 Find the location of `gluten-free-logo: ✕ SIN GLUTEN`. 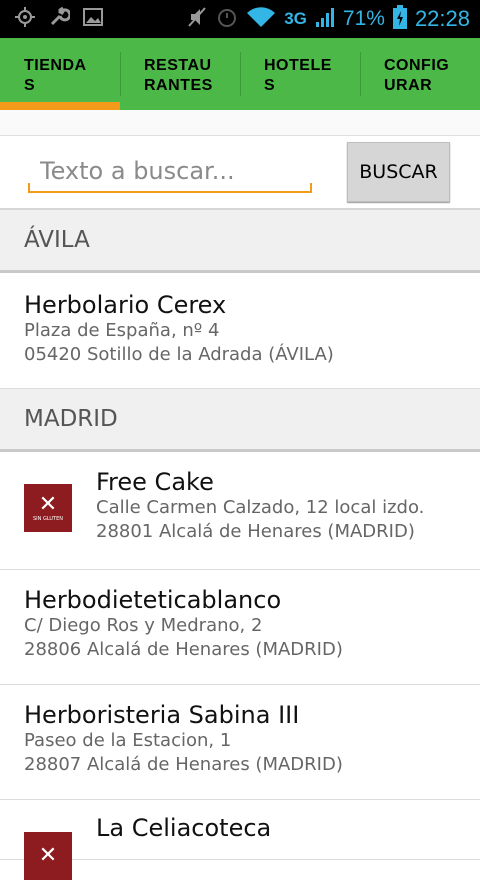

gluten-free-logo: ✕ SIN GLUTEN is located at coordinates (48, 508).